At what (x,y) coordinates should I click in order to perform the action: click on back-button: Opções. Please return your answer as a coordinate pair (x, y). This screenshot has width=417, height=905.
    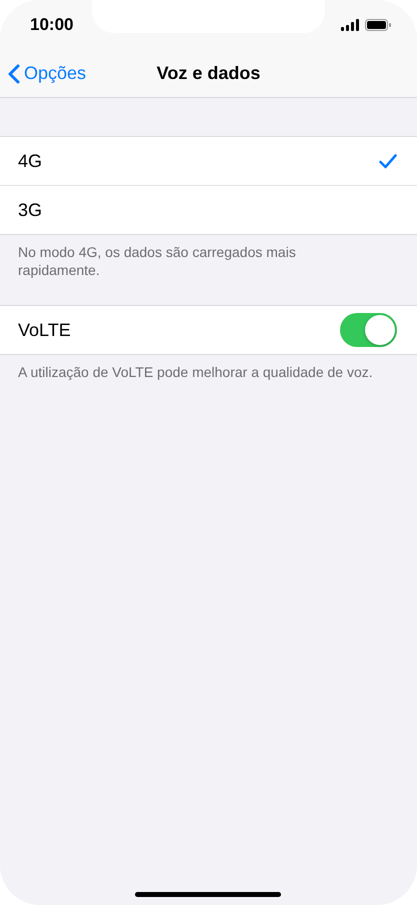
    Looking at the image, I should click on (47, 73).